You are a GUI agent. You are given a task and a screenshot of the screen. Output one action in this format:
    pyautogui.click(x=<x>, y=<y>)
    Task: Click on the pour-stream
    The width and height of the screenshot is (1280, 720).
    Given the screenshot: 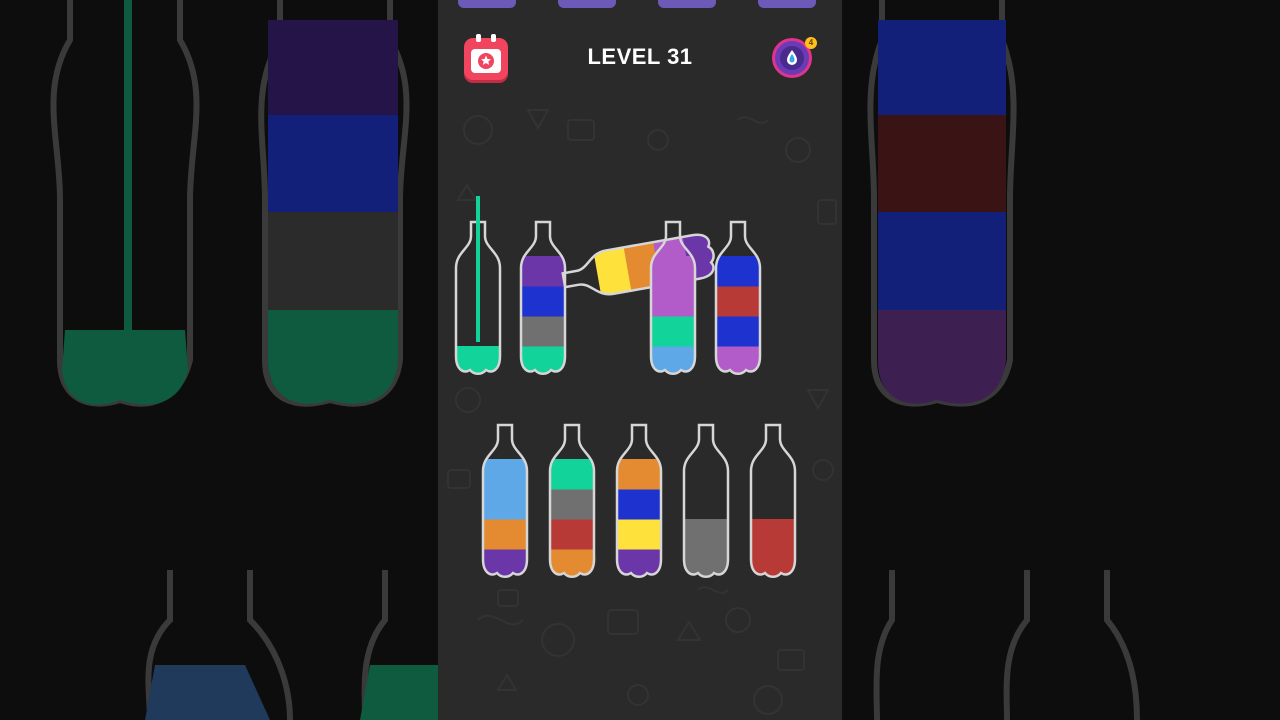 What is the action you would take?
    pyautogui.click(x=478, y=269)
    